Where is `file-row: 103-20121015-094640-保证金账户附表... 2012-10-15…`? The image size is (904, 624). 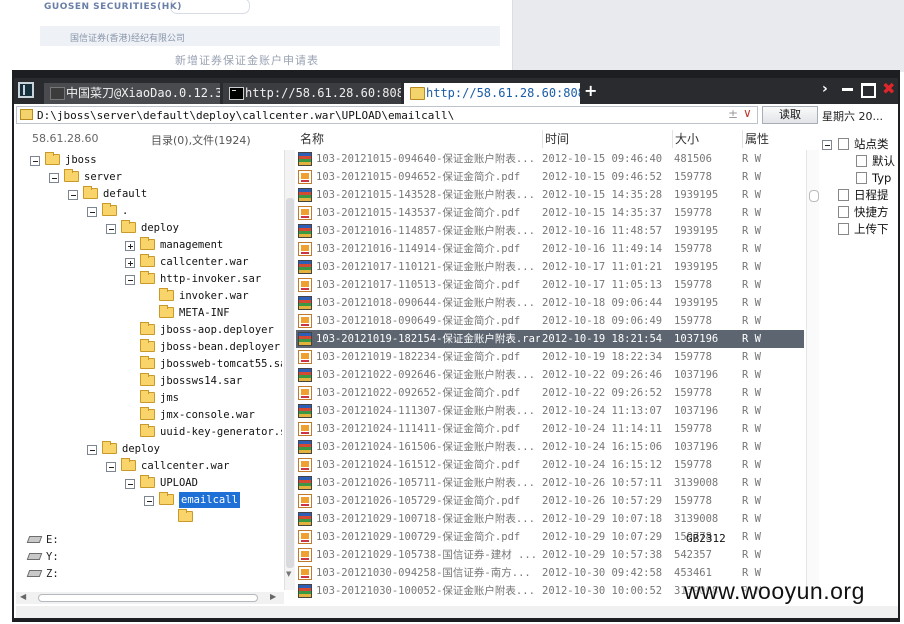 file-row: 103-20121015-094640-保证金账户附表... 2012-10-15… is located at coordinates (550, 159).